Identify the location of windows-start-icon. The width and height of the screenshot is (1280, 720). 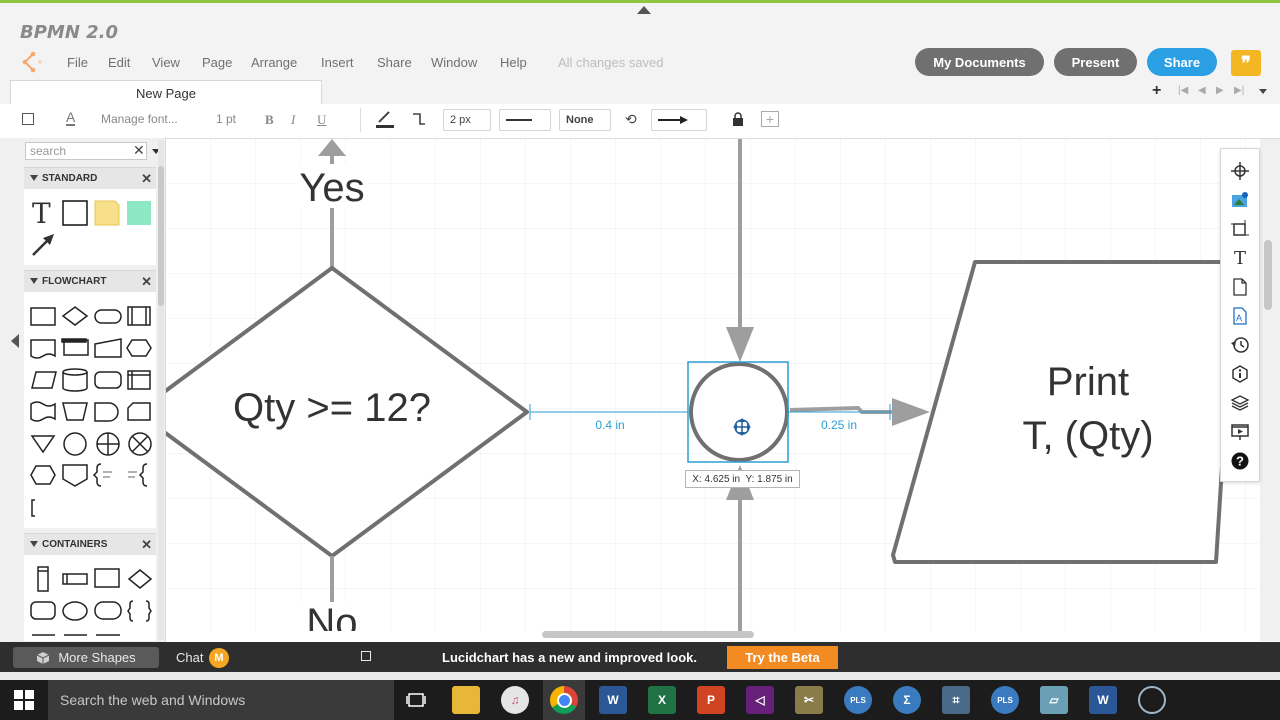
(24, 700).